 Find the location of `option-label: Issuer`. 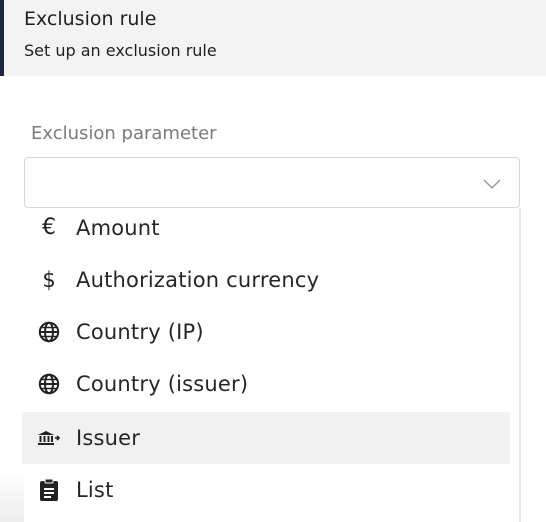

option-label: Issuer is located at coordinates (108, 438).